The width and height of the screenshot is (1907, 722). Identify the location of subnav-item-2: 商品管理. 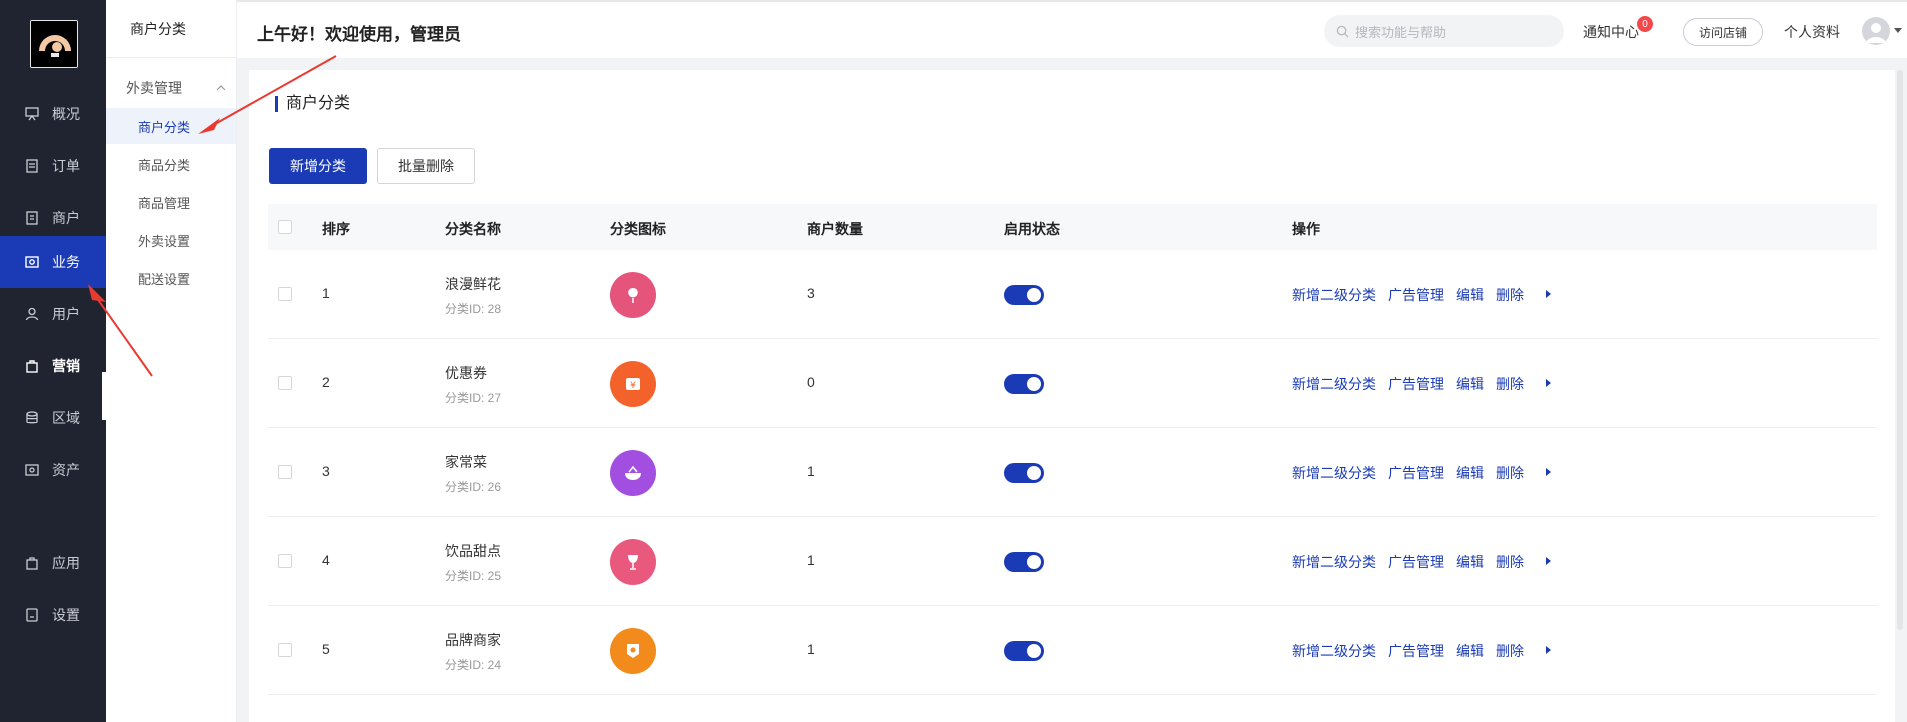
(171, 202).